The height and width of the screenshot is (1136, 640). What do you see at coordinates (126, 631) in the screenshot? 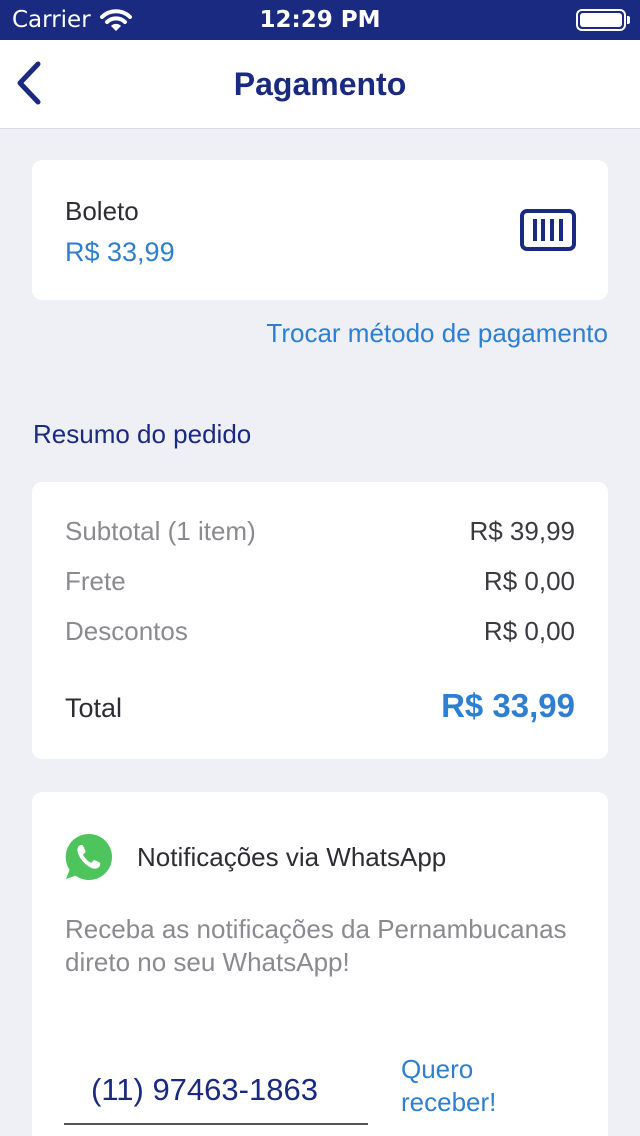
I see `summary-row-label: Descontos` at bounding box center [126, 631].